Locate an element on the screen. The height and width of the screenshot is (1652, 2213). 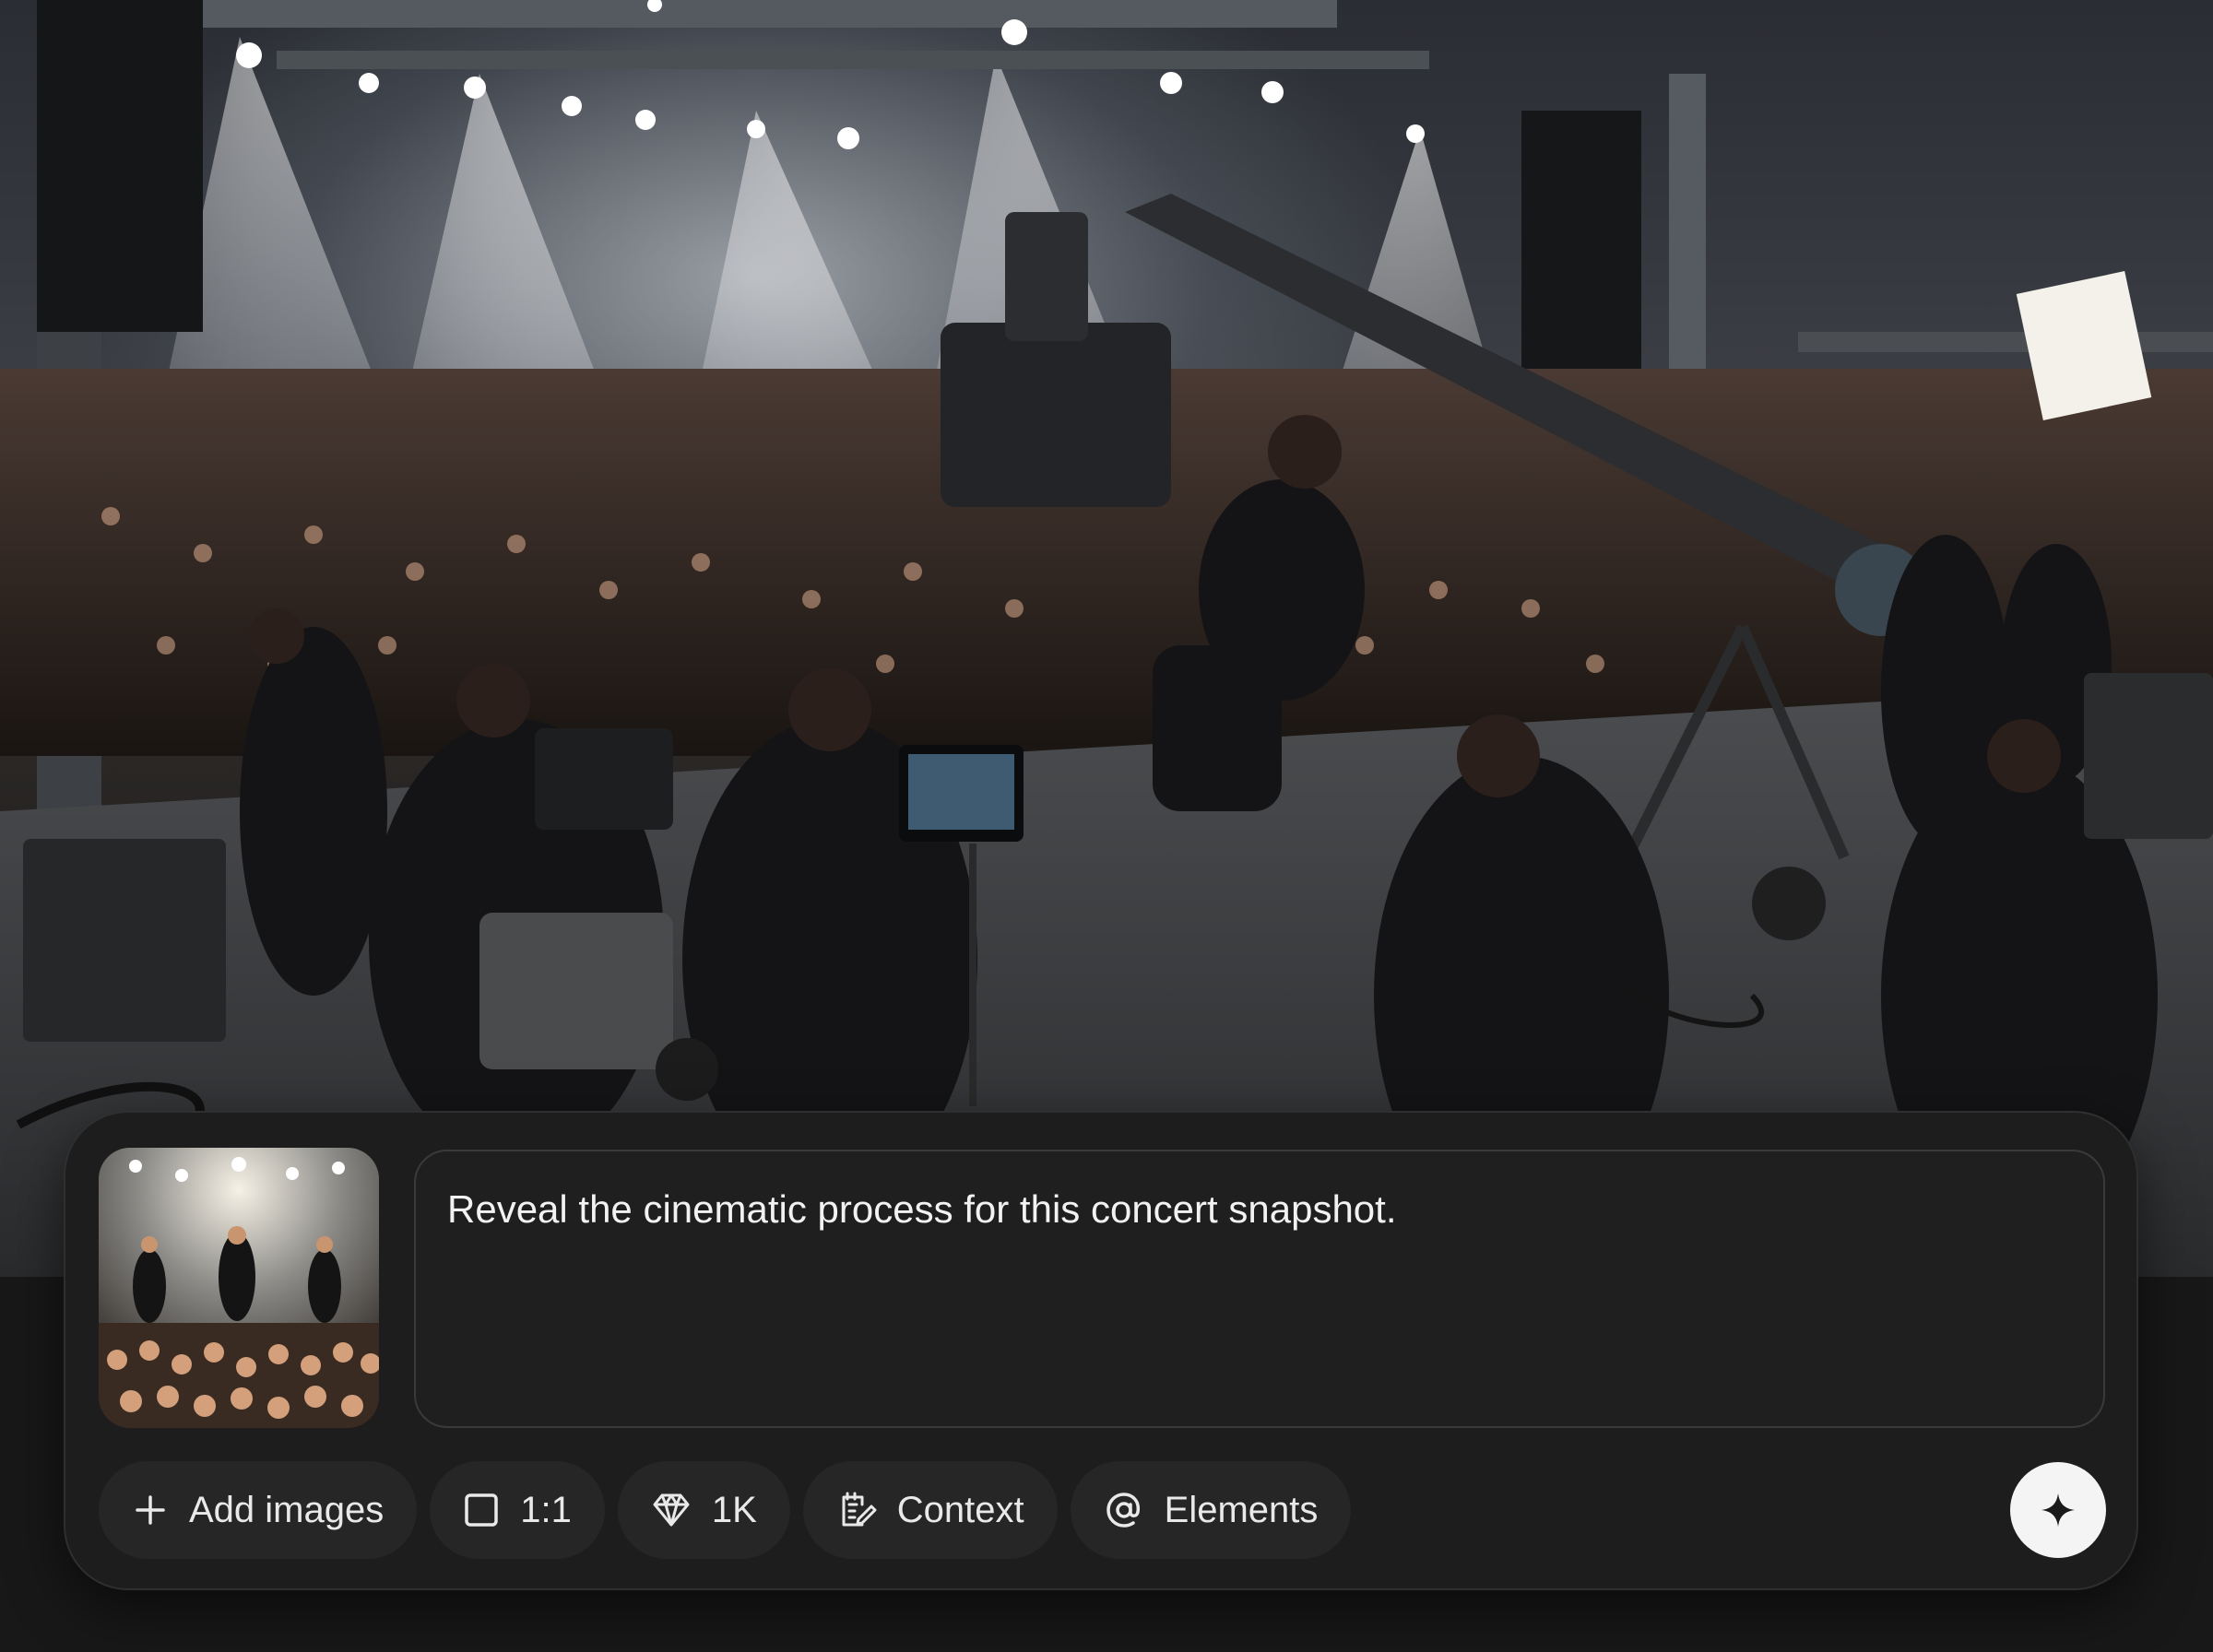
context-button: Context is located at coordinates (930, 1510).